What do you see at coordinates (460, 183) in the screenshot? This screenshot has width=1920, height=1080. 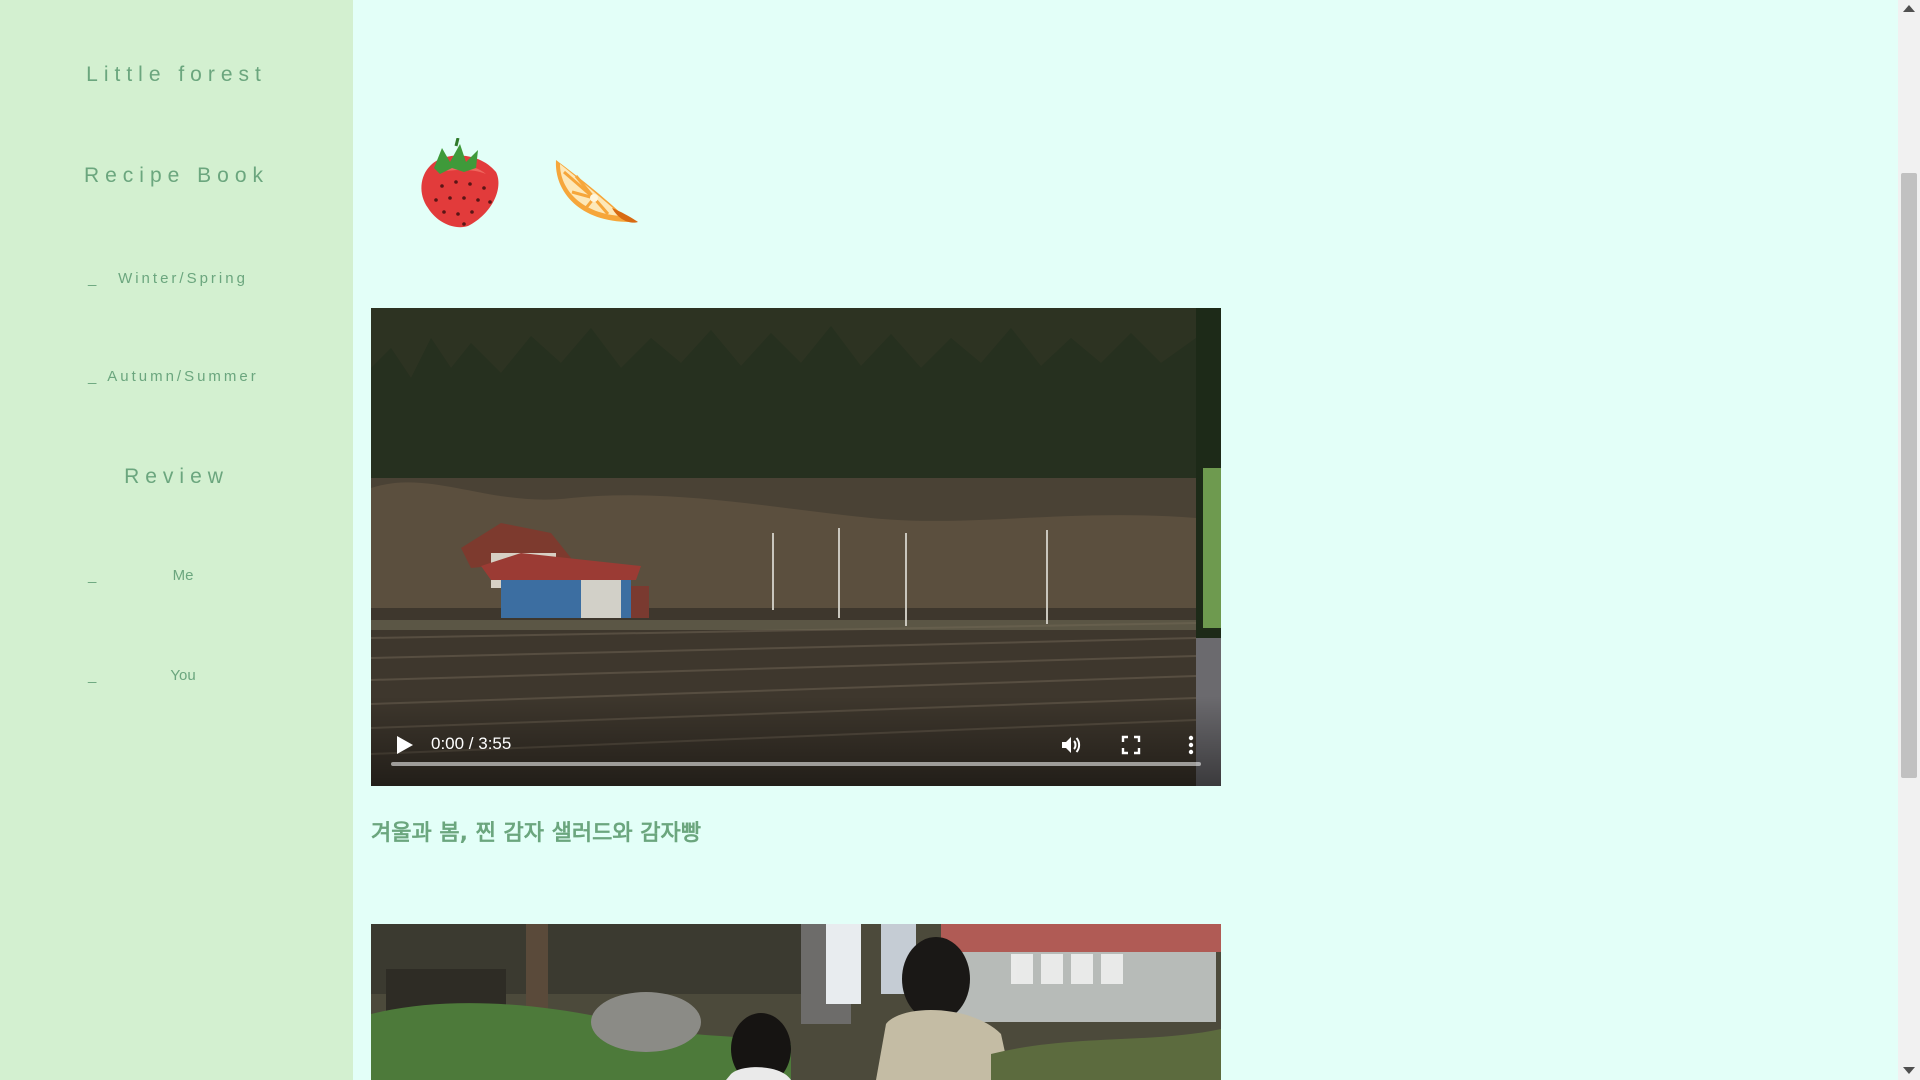 I see `strawberry-illustration` at bounding box center [460, 183].